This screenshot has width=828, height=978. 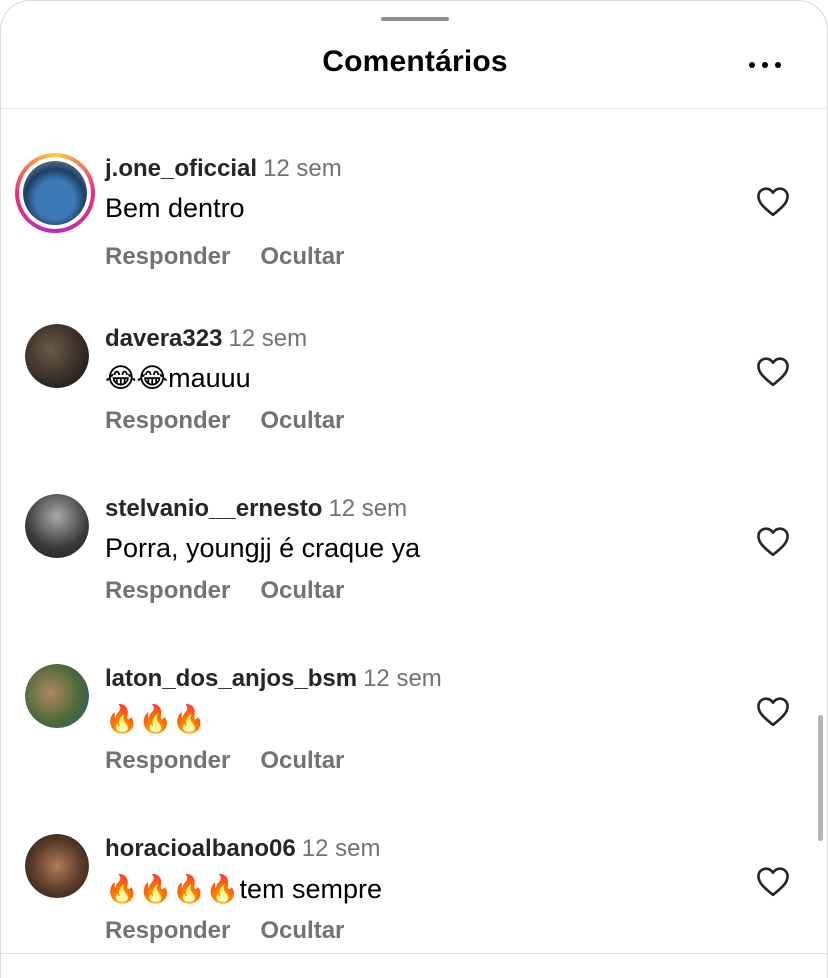 What do you see at coordinates (244, 889) in the screenshot?
I see `comment-text: 🔥🔥🔥🔥tem sempre` at bounding box center [244, 889].